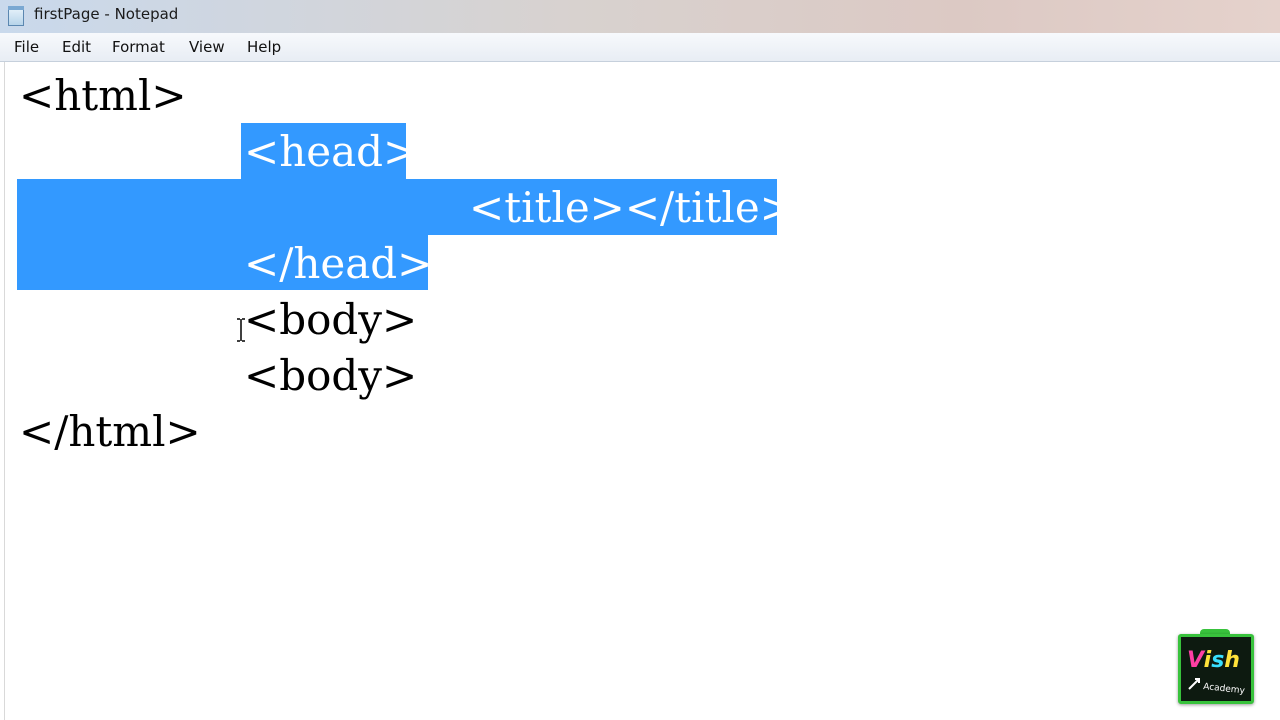 The height and width of the screenshot is (720, 1280). What do you see at coordinates (640, 17) in the screenshot?
I see `title-bar: firstPage - Notepad` at bounding box center [640, 17].